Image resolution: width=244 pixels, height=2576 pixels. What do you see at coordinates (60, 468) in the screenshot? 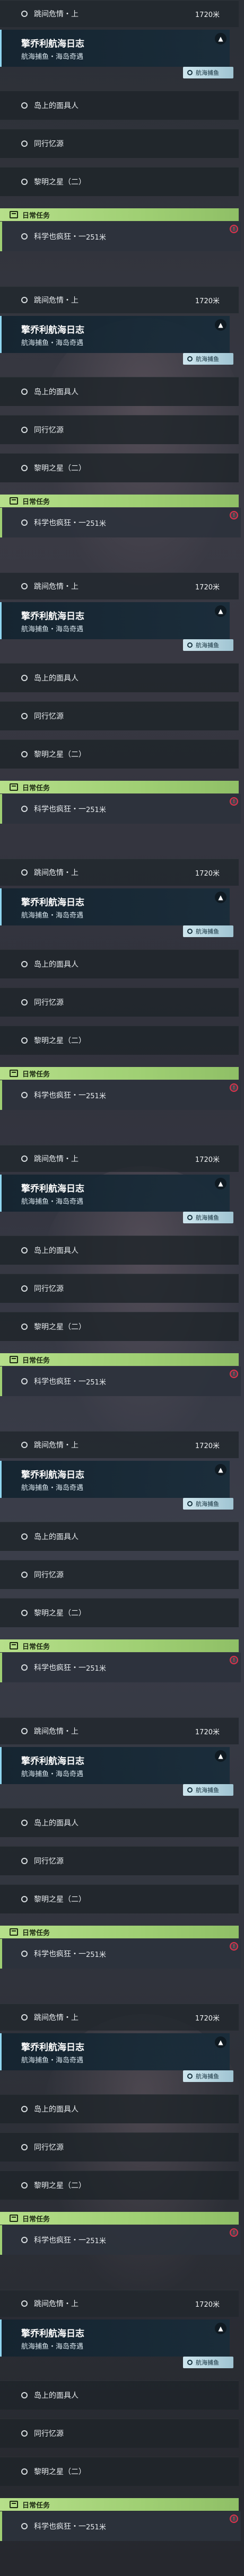
I see `quest-item-label: 黎明之星（二）` at bounding box center [60, 468].